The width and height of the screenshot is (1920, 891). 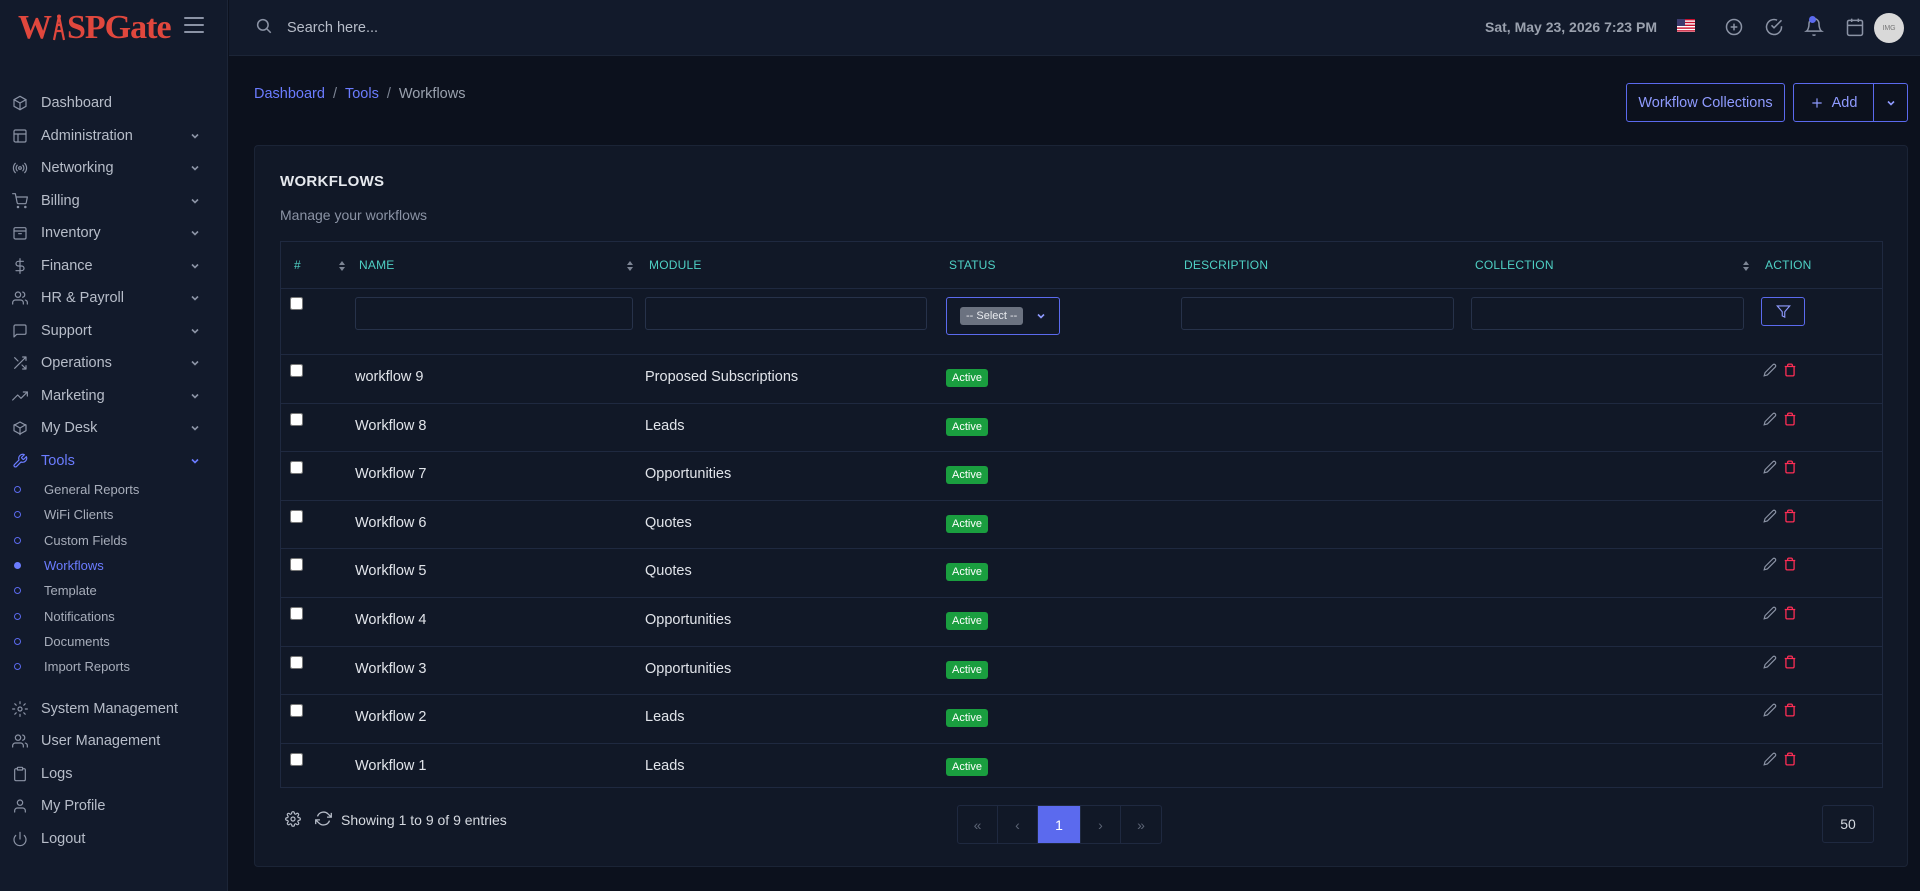 What do you see at coordinates (113, 615) in the screenshot?
I see `sidebar-subitem-notifications: Notifications` at bounding box center [113, 615].